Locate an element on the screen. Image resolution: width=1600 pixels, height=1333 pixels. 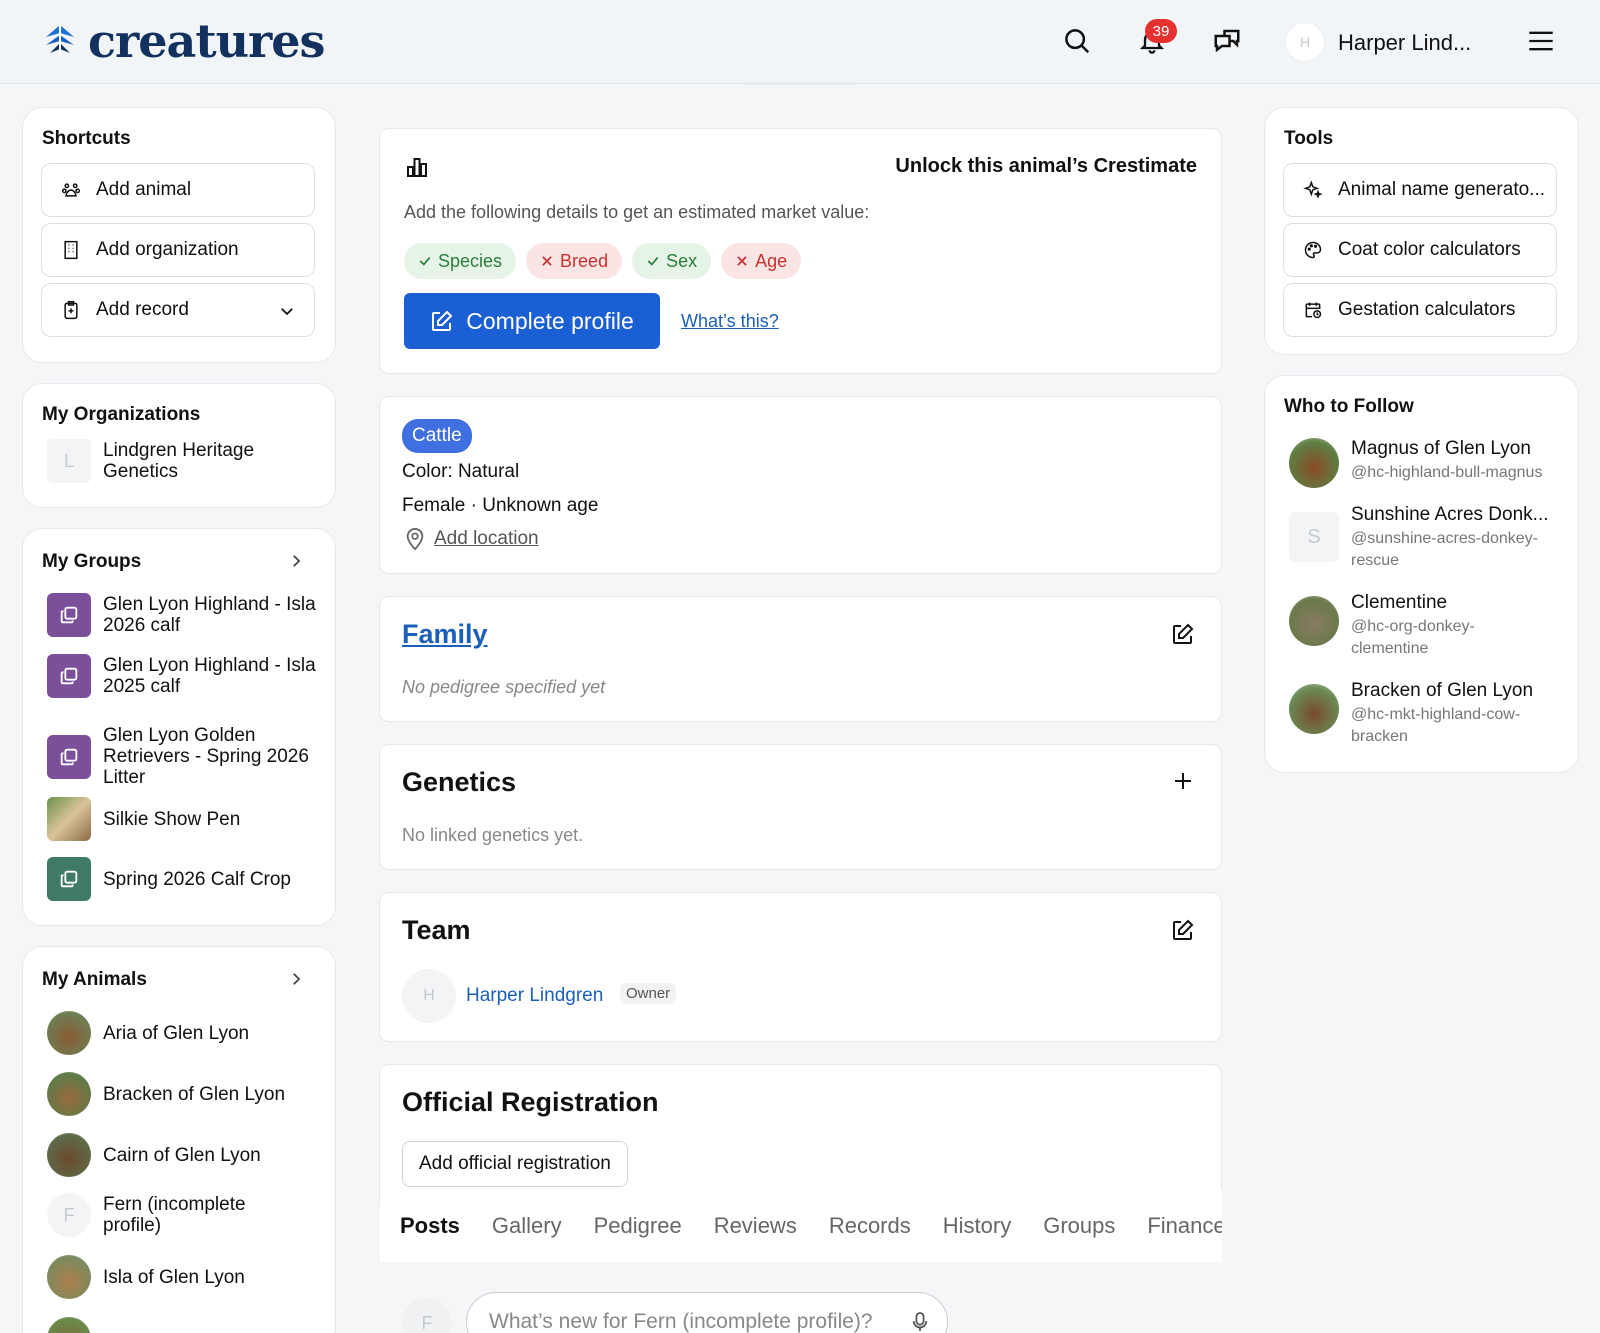
tab-groups: Groups is located at coordinates (1079, 1226).